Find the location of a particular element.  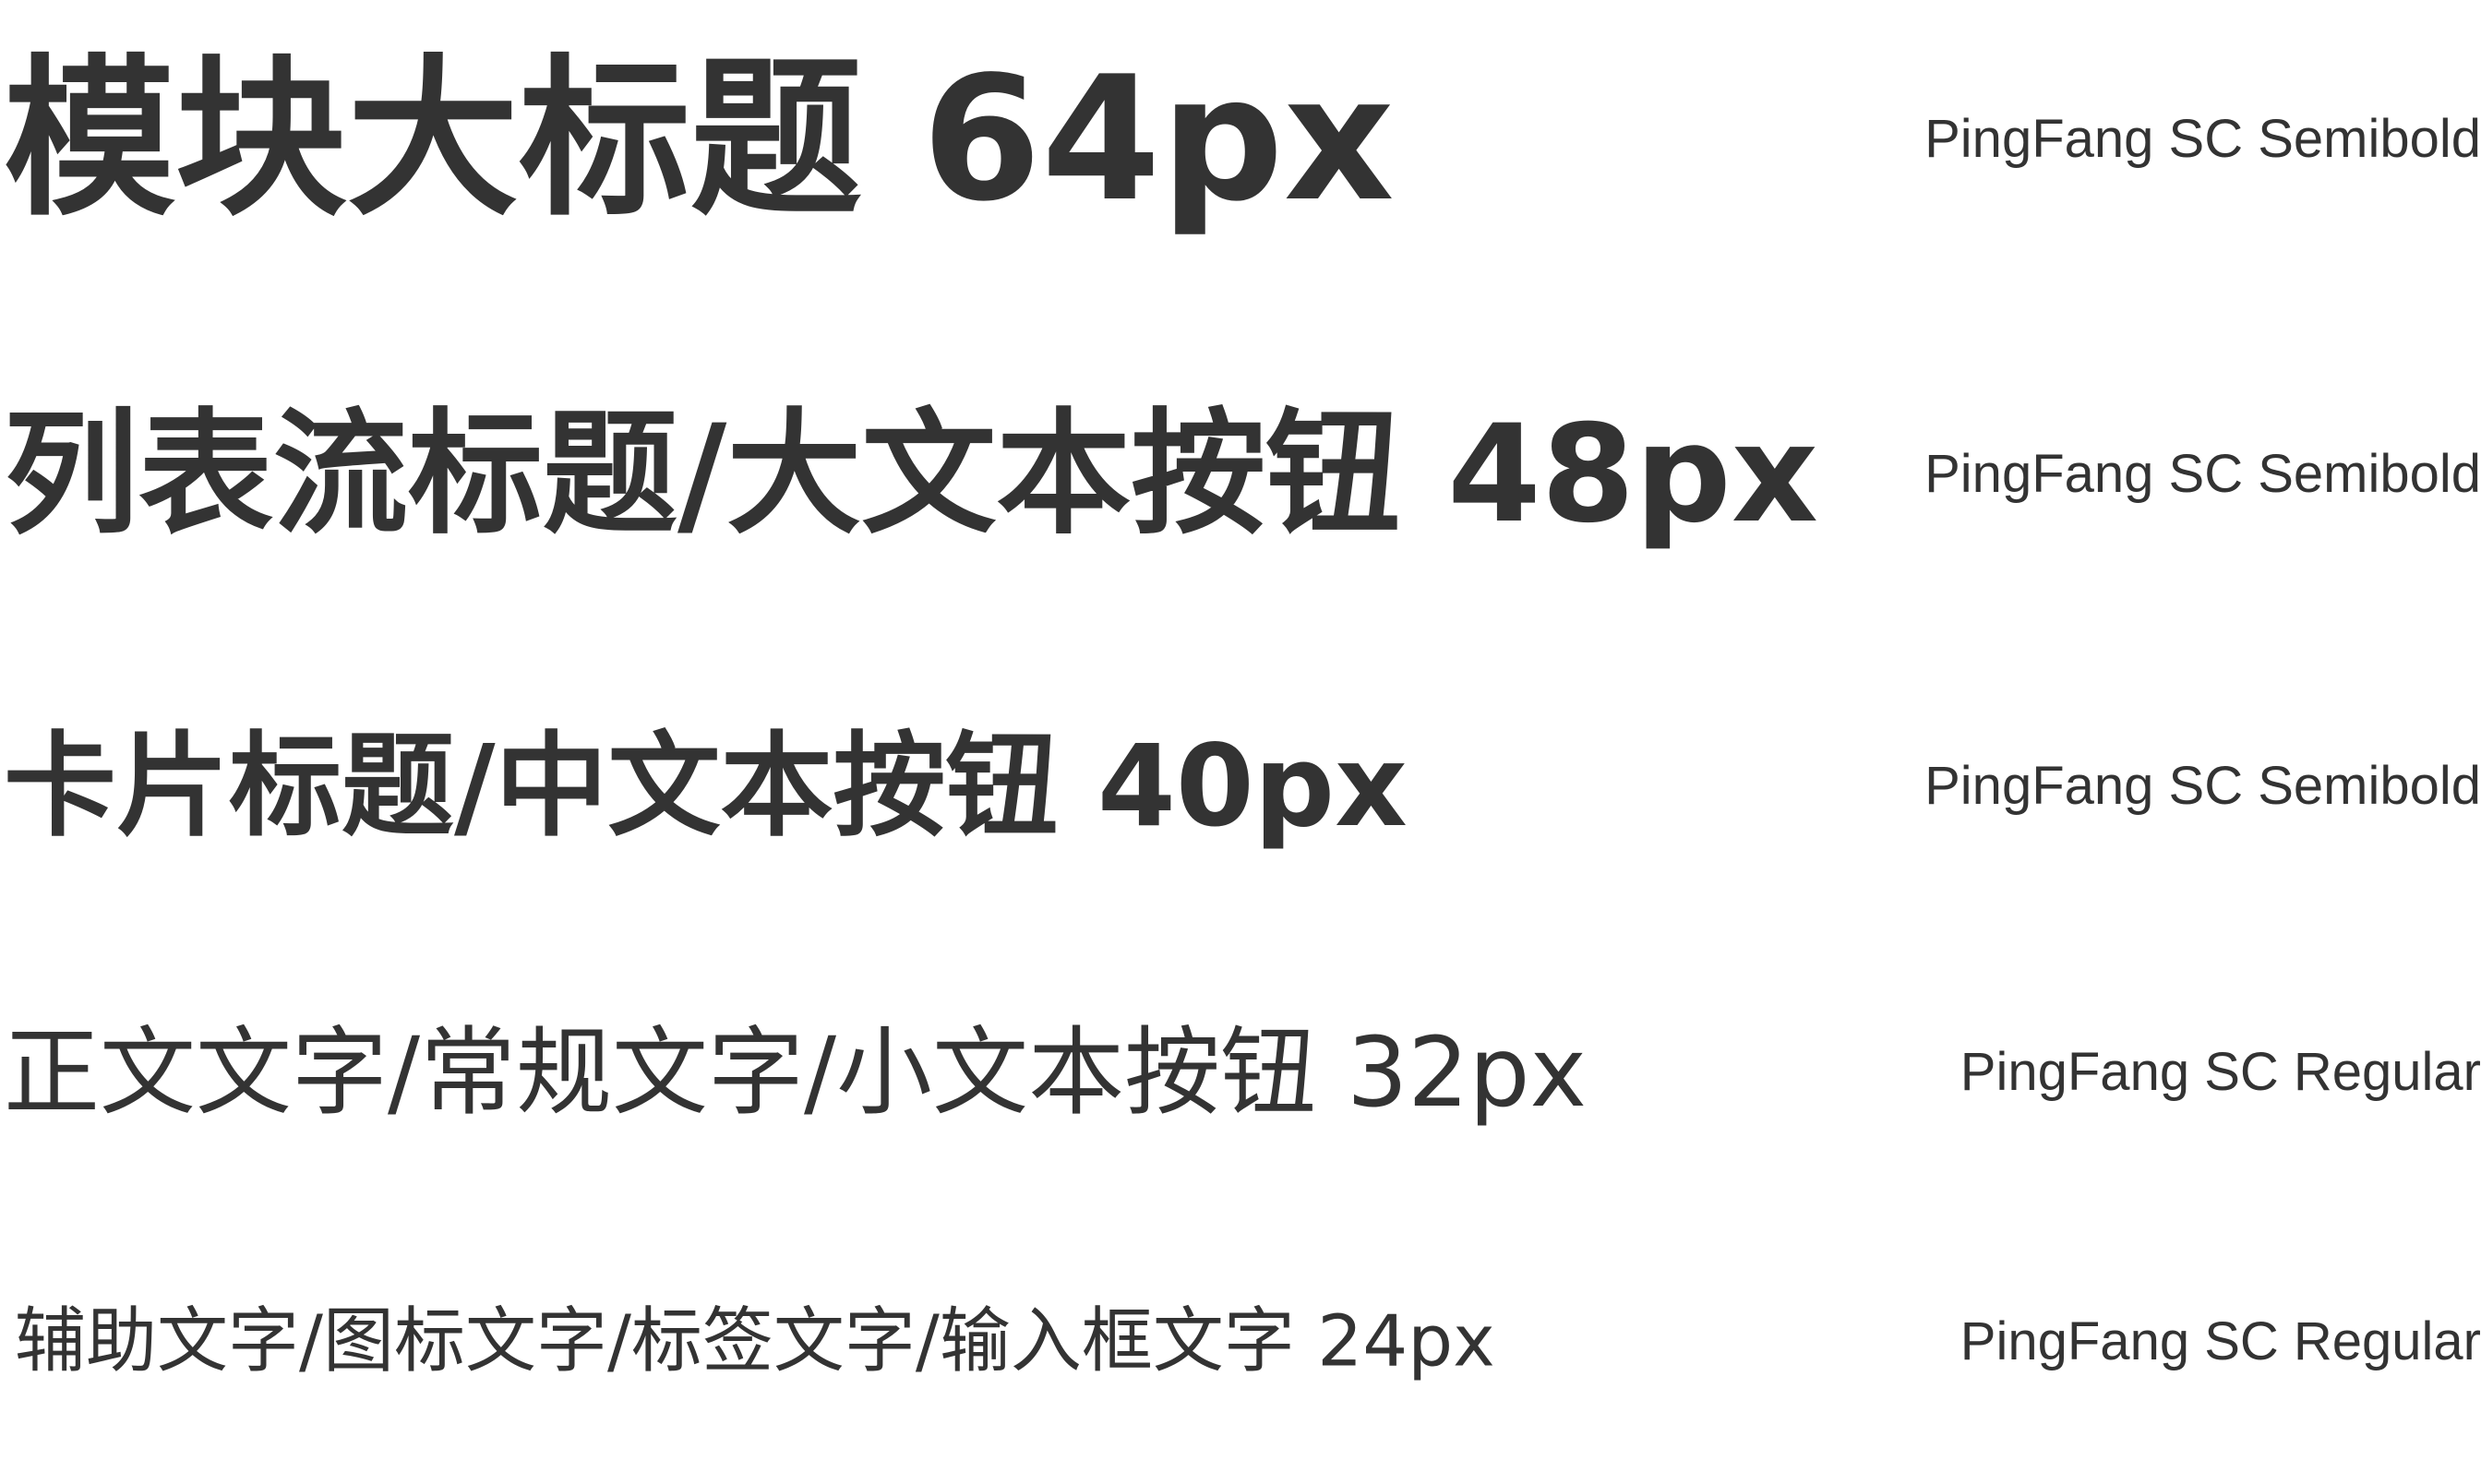

type-sample: 模块大标题 64px is located at coordinates (699, 139).